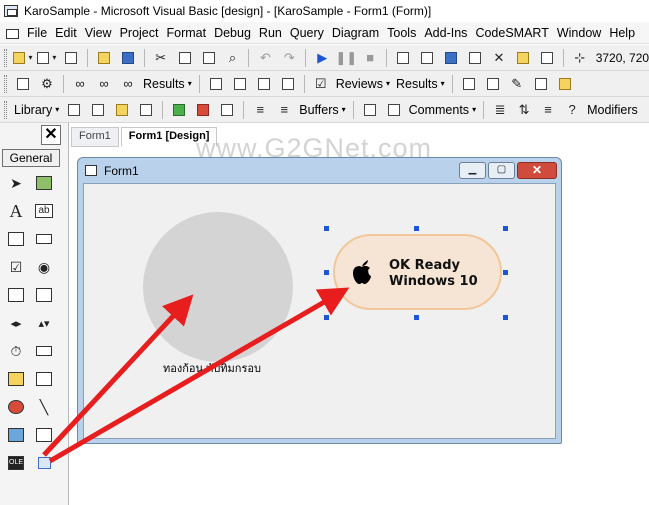 The image size is (649, 505). I want to click on results-dropdown-2: Results ▾, so click(420, 84).